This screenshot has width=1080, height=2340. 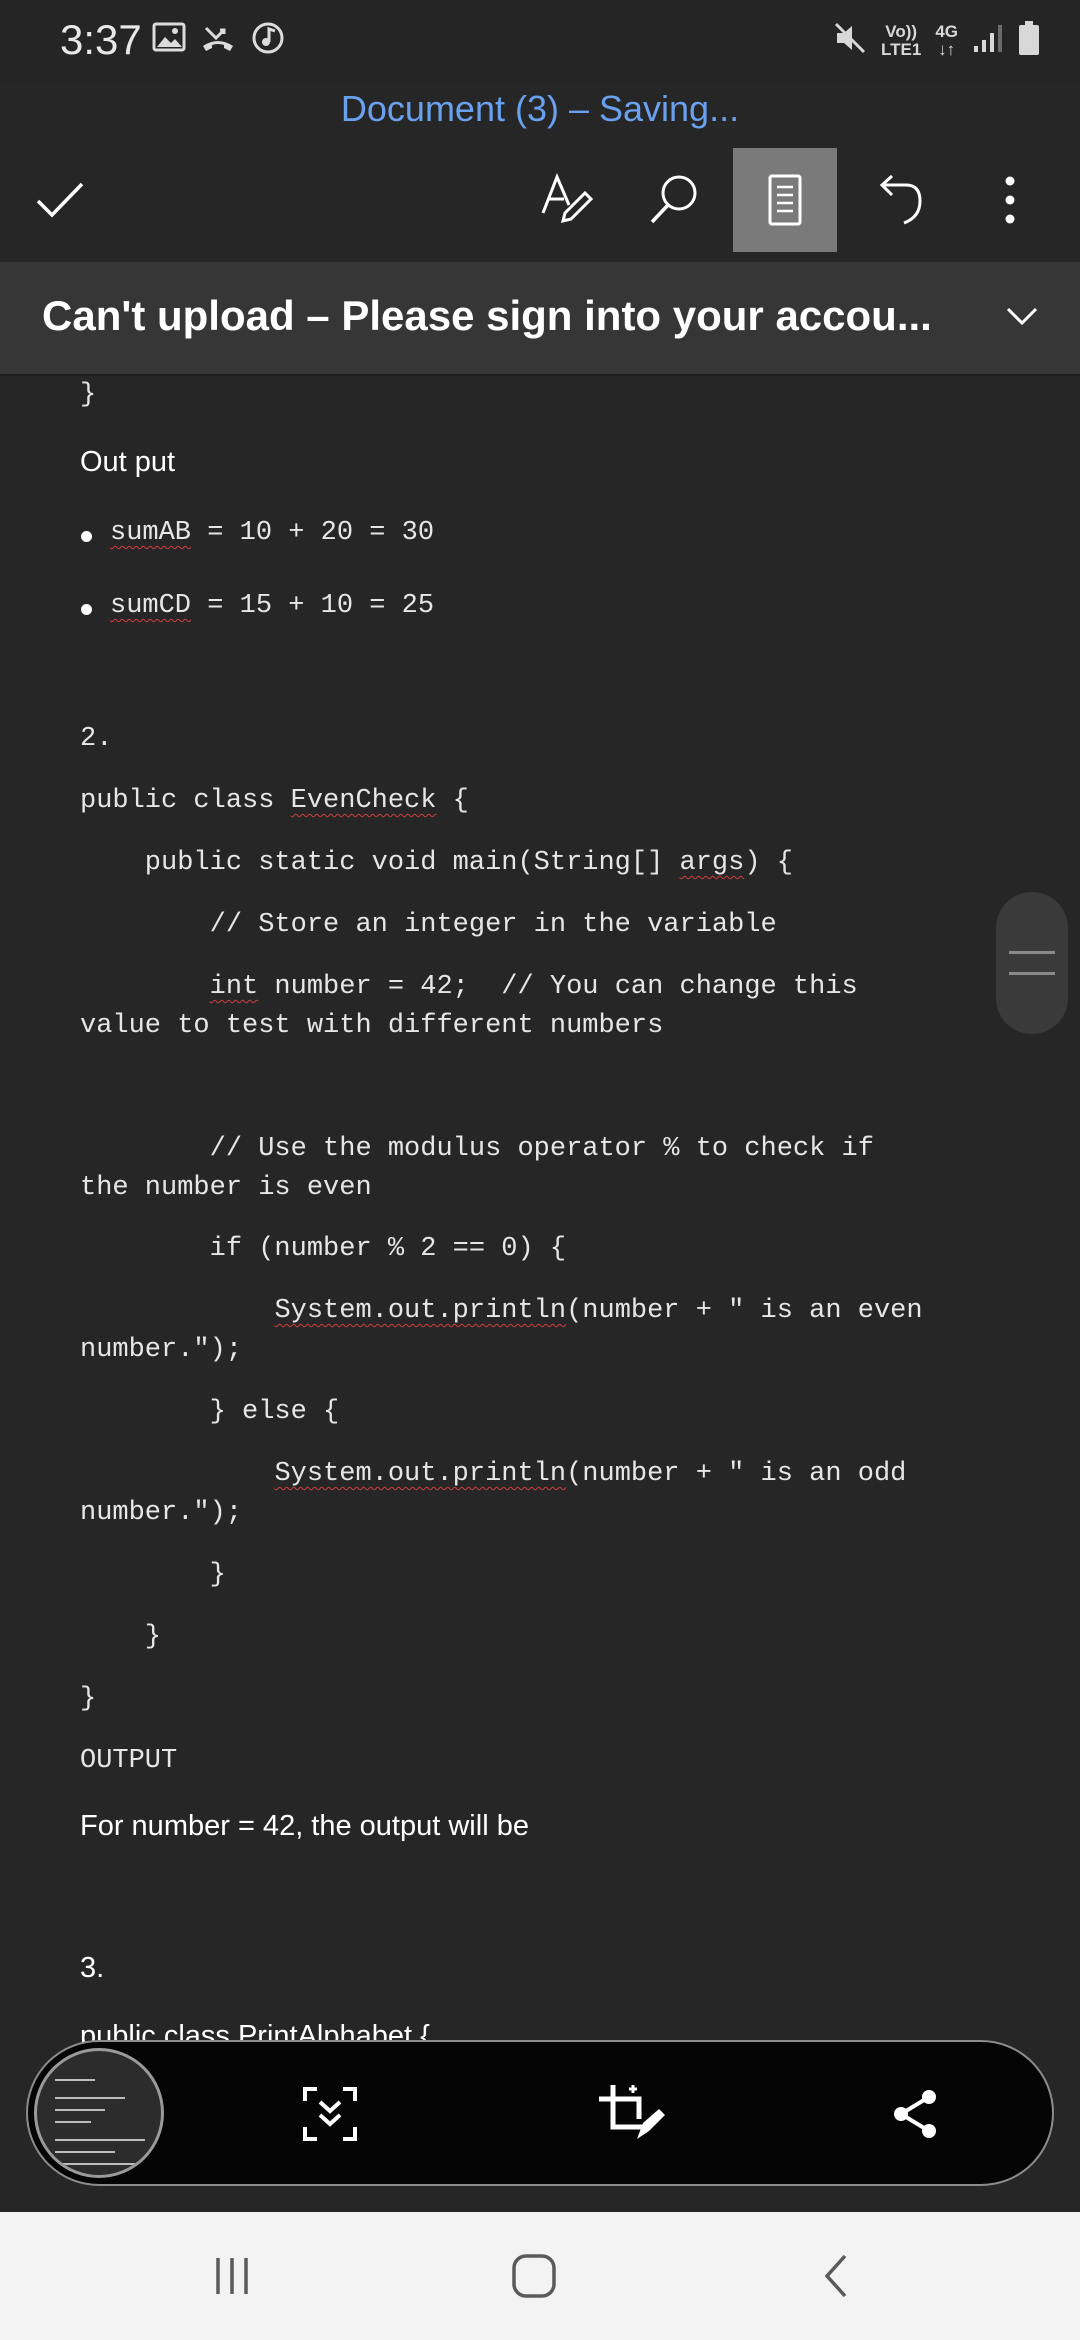 I want to click on undo-button, so click(x=897, y=200).